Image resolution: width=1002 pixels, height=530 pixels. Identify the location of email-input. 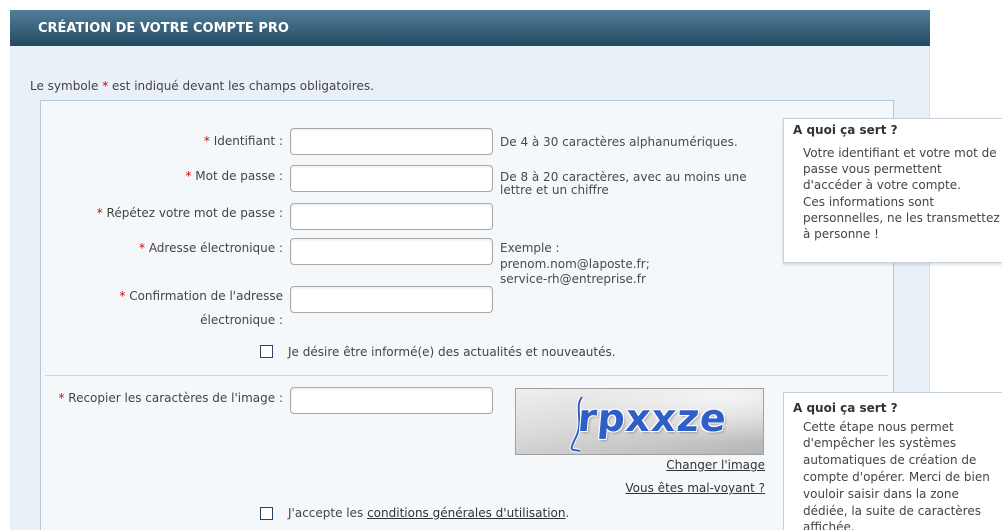
(391, 251).